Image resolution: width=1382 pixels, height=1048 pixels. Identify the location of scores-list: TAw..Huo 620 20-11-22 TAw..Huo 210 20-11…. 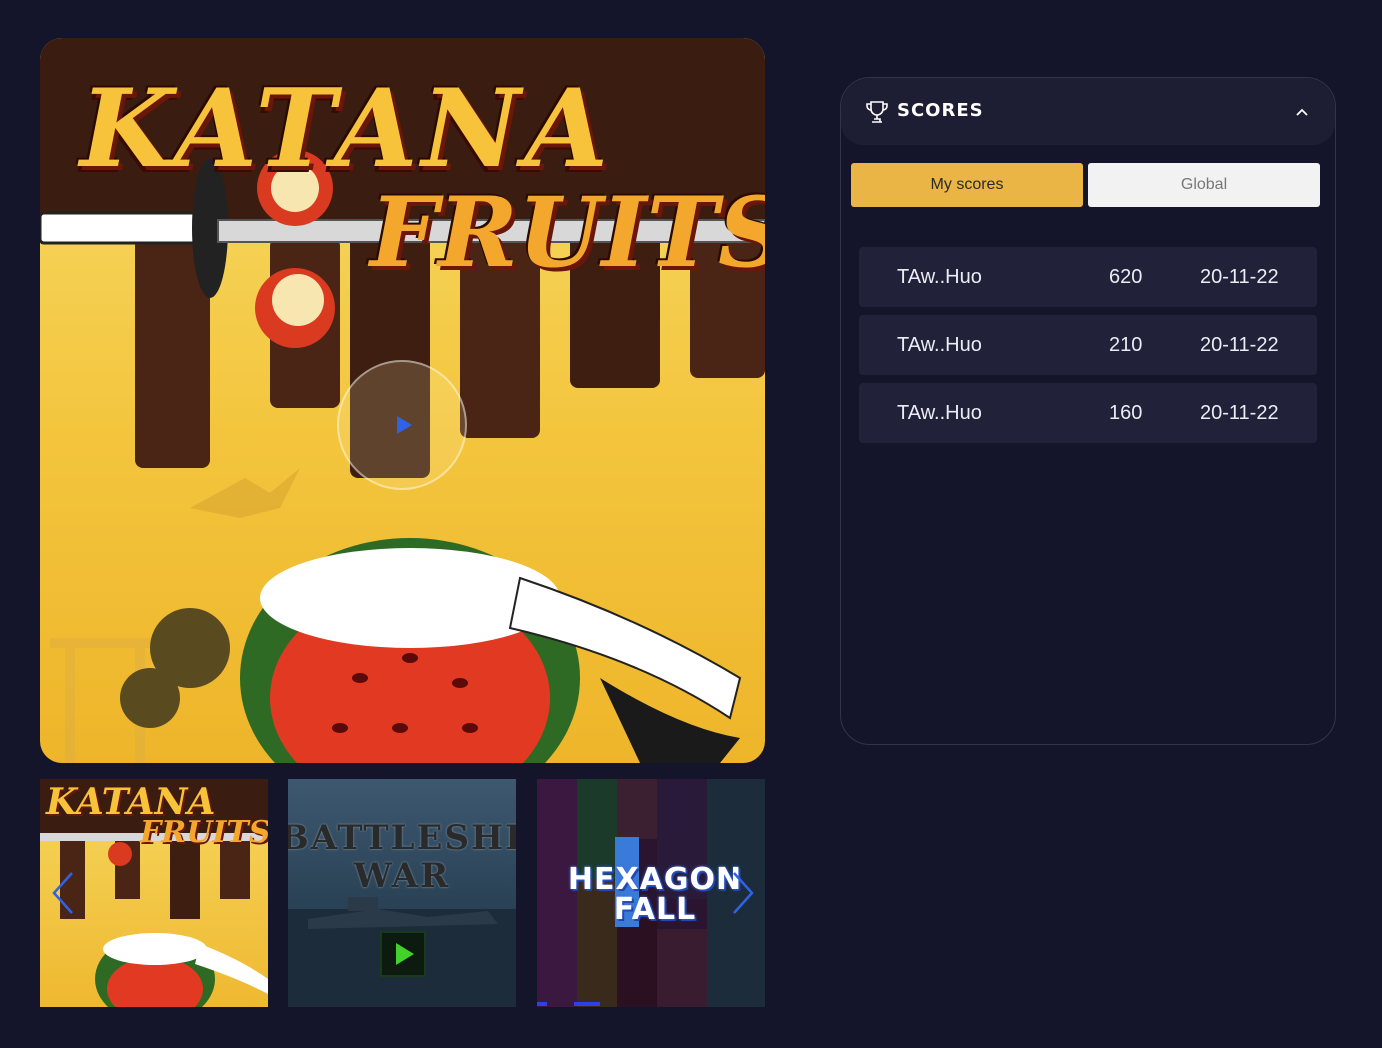
(1088, 349).